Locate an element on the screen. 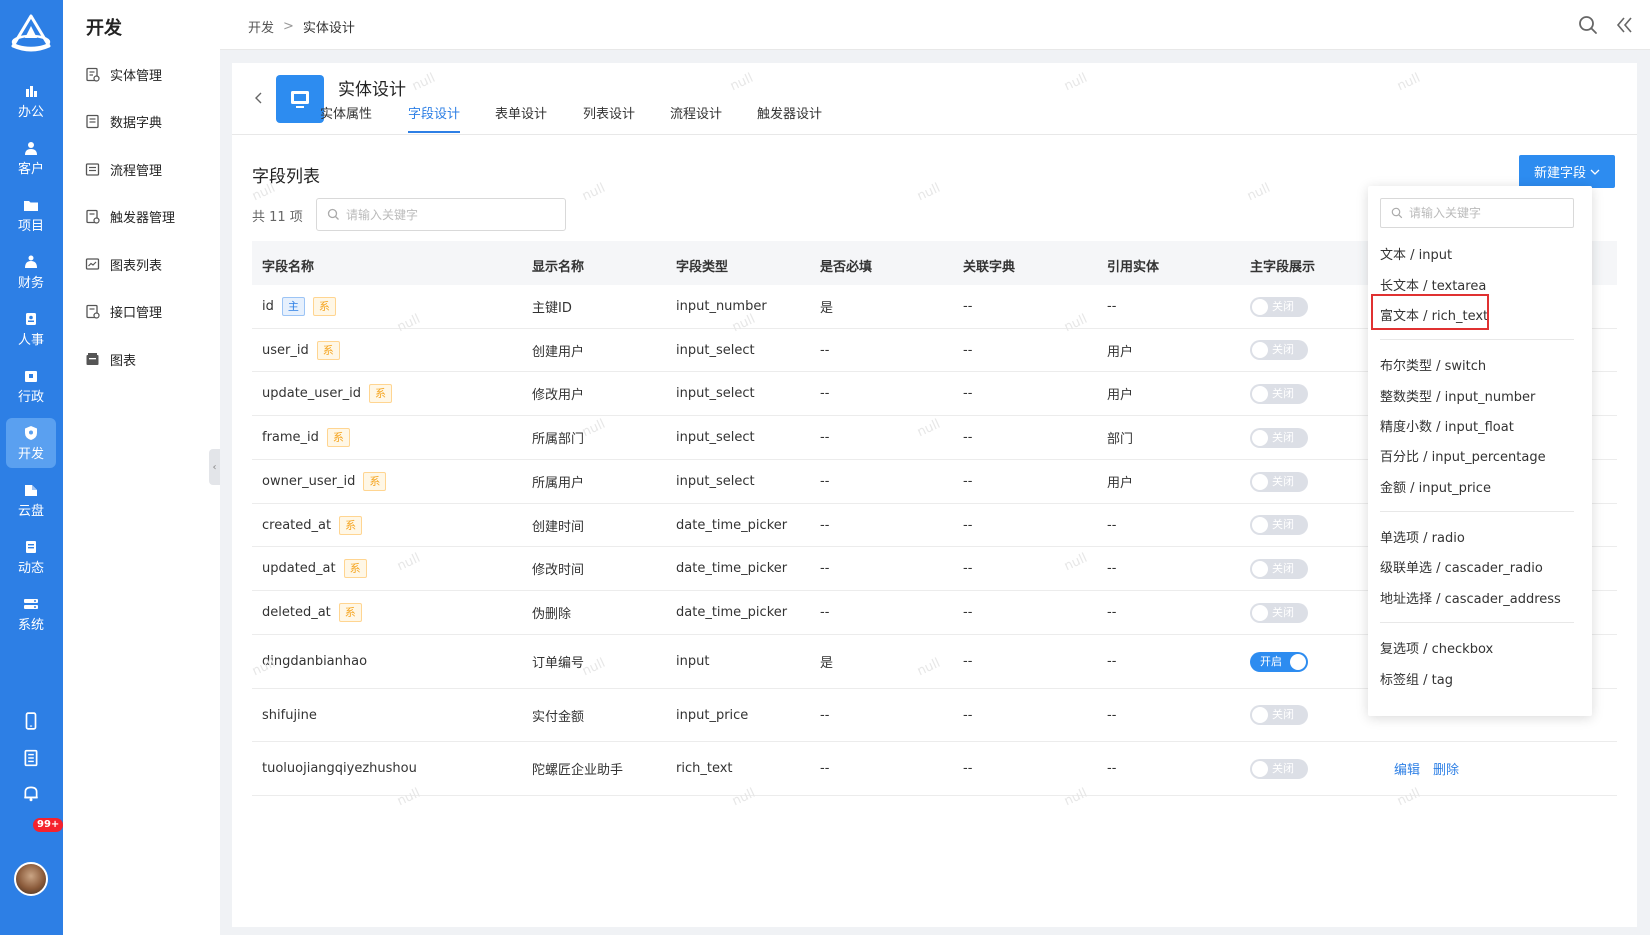  sidebar-item: 接口管理 is located at coordinates (123, 312).